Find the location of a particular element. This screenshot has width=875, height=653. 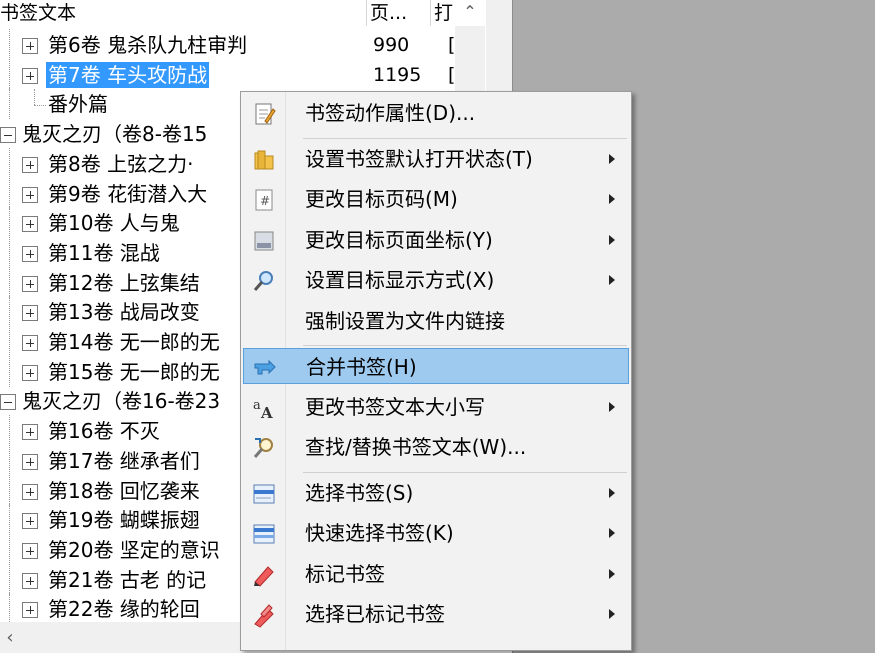

menu-item-quick-select-bookmarks: 快速选择书签(K) is located at coordinates (436, 533).